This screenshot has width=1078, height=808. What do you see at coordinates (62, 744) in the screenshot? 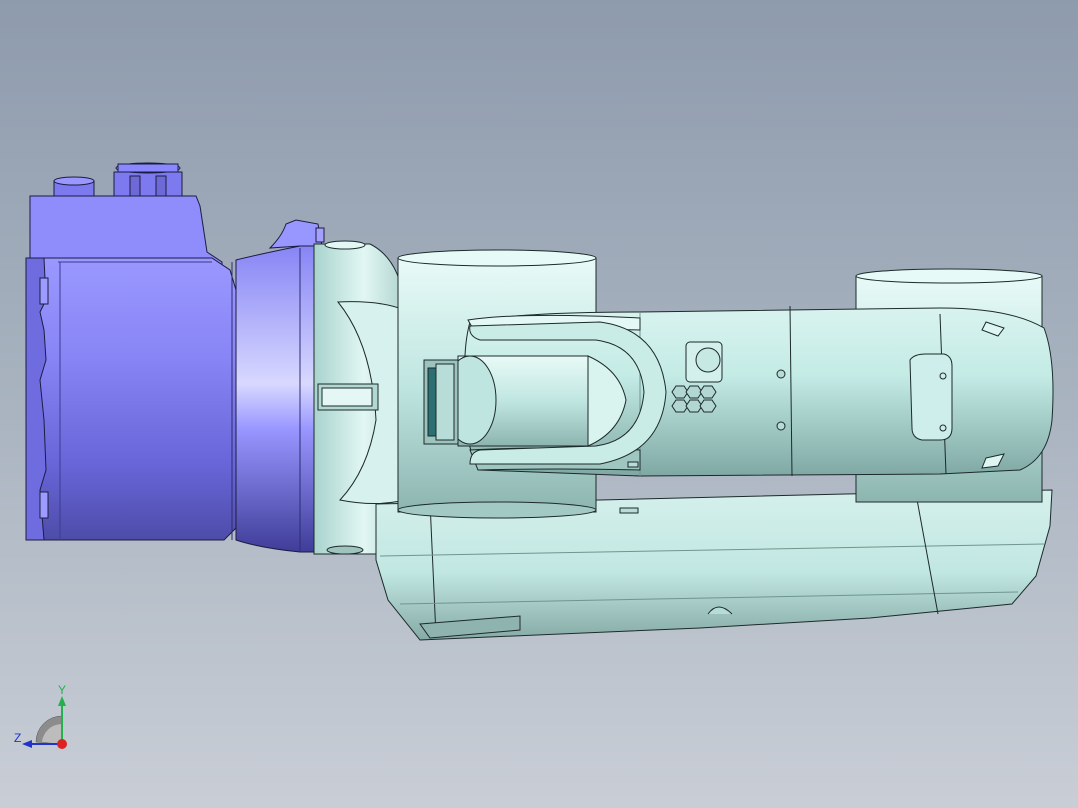
I see `x-axis-dot-icon` at bounding box center [62, 744].